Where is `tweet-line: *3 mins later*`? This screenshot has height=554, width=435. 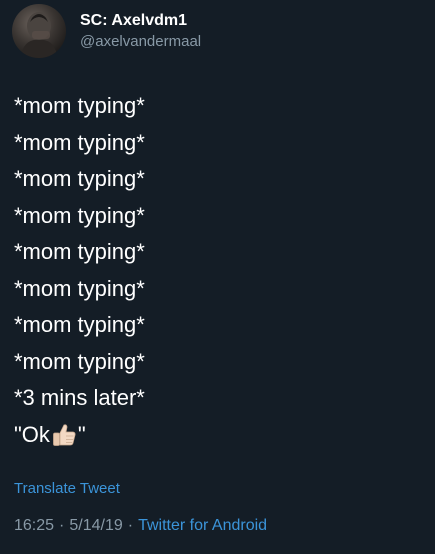 tweet-line: *3 mins later* is located at coordinates (79, 397).